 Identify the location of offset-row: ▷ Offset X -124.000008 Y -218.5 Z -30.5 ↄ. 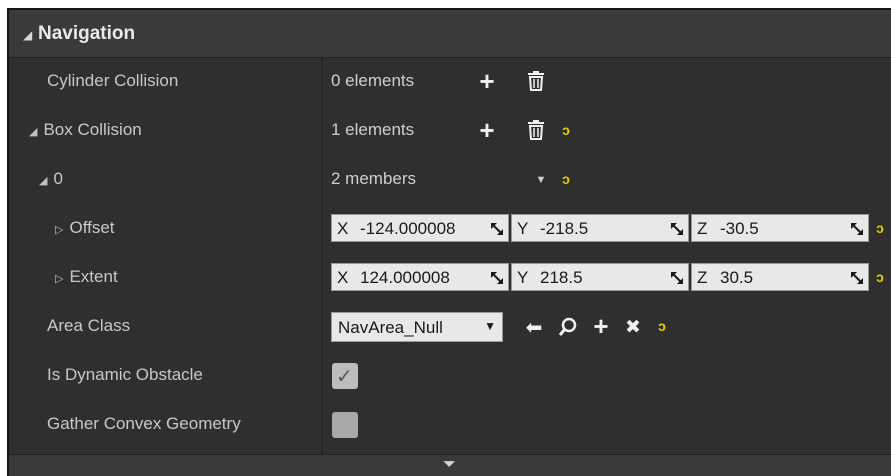
(450, 229).